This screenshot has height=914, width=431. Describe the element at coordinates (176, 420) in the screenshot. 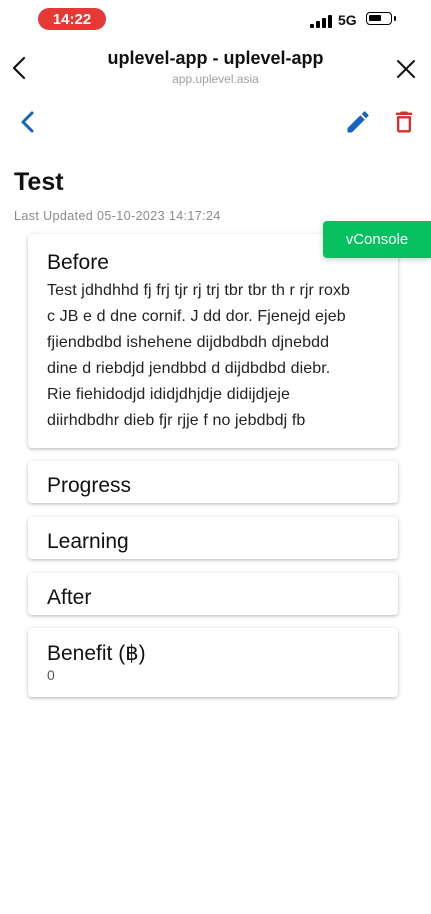

I see `body-line: diirhdbdhr dieb fjr rjje f no jebdbdj fb` at that location.